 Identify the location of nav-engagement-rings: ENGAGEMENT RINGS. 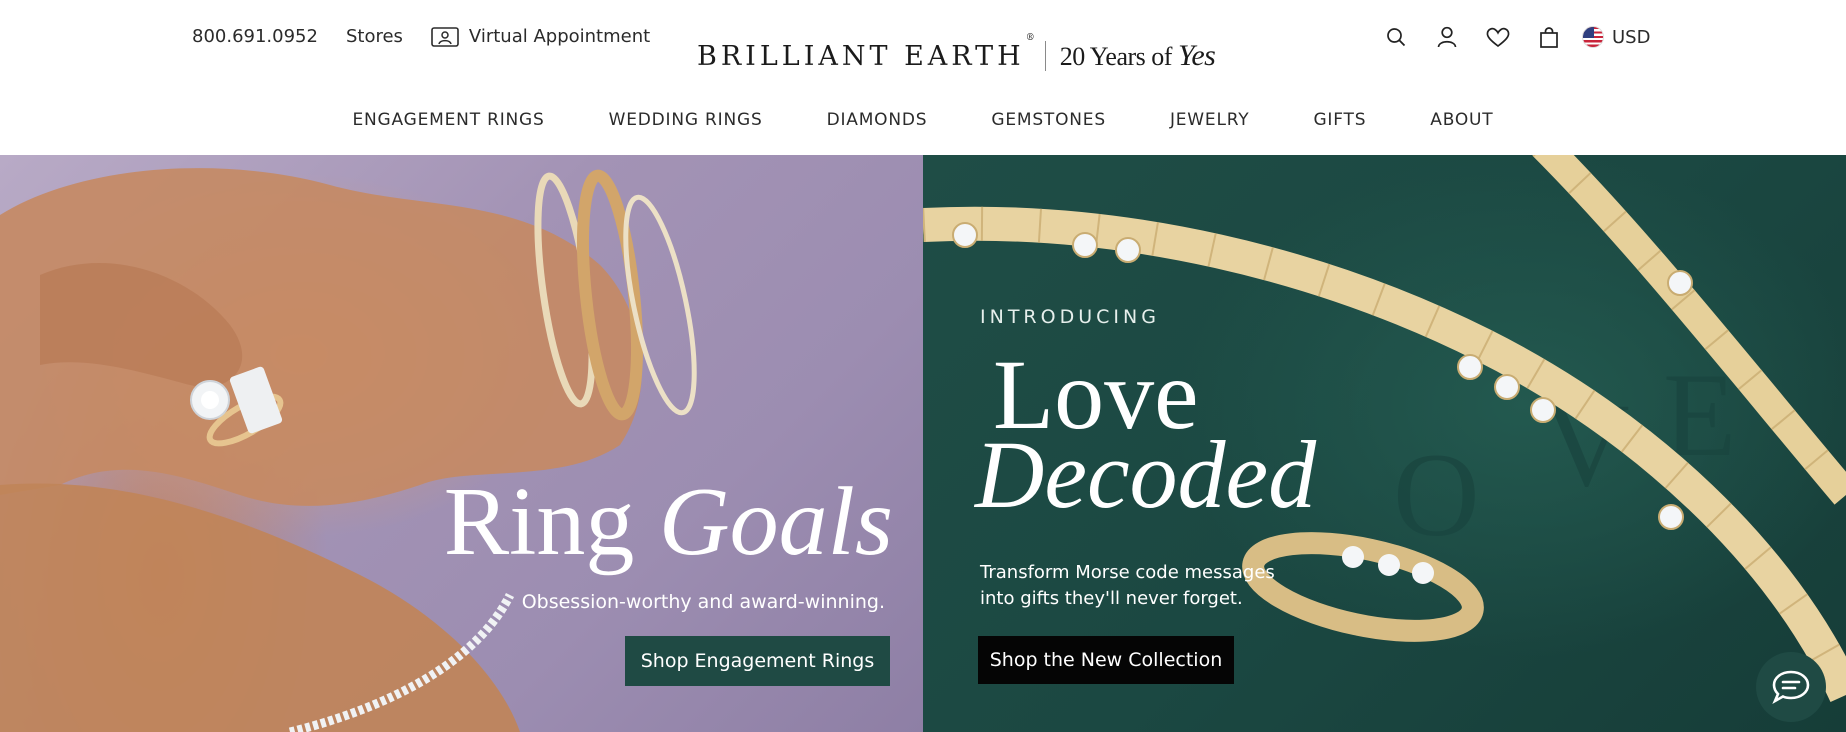
(449, 120).